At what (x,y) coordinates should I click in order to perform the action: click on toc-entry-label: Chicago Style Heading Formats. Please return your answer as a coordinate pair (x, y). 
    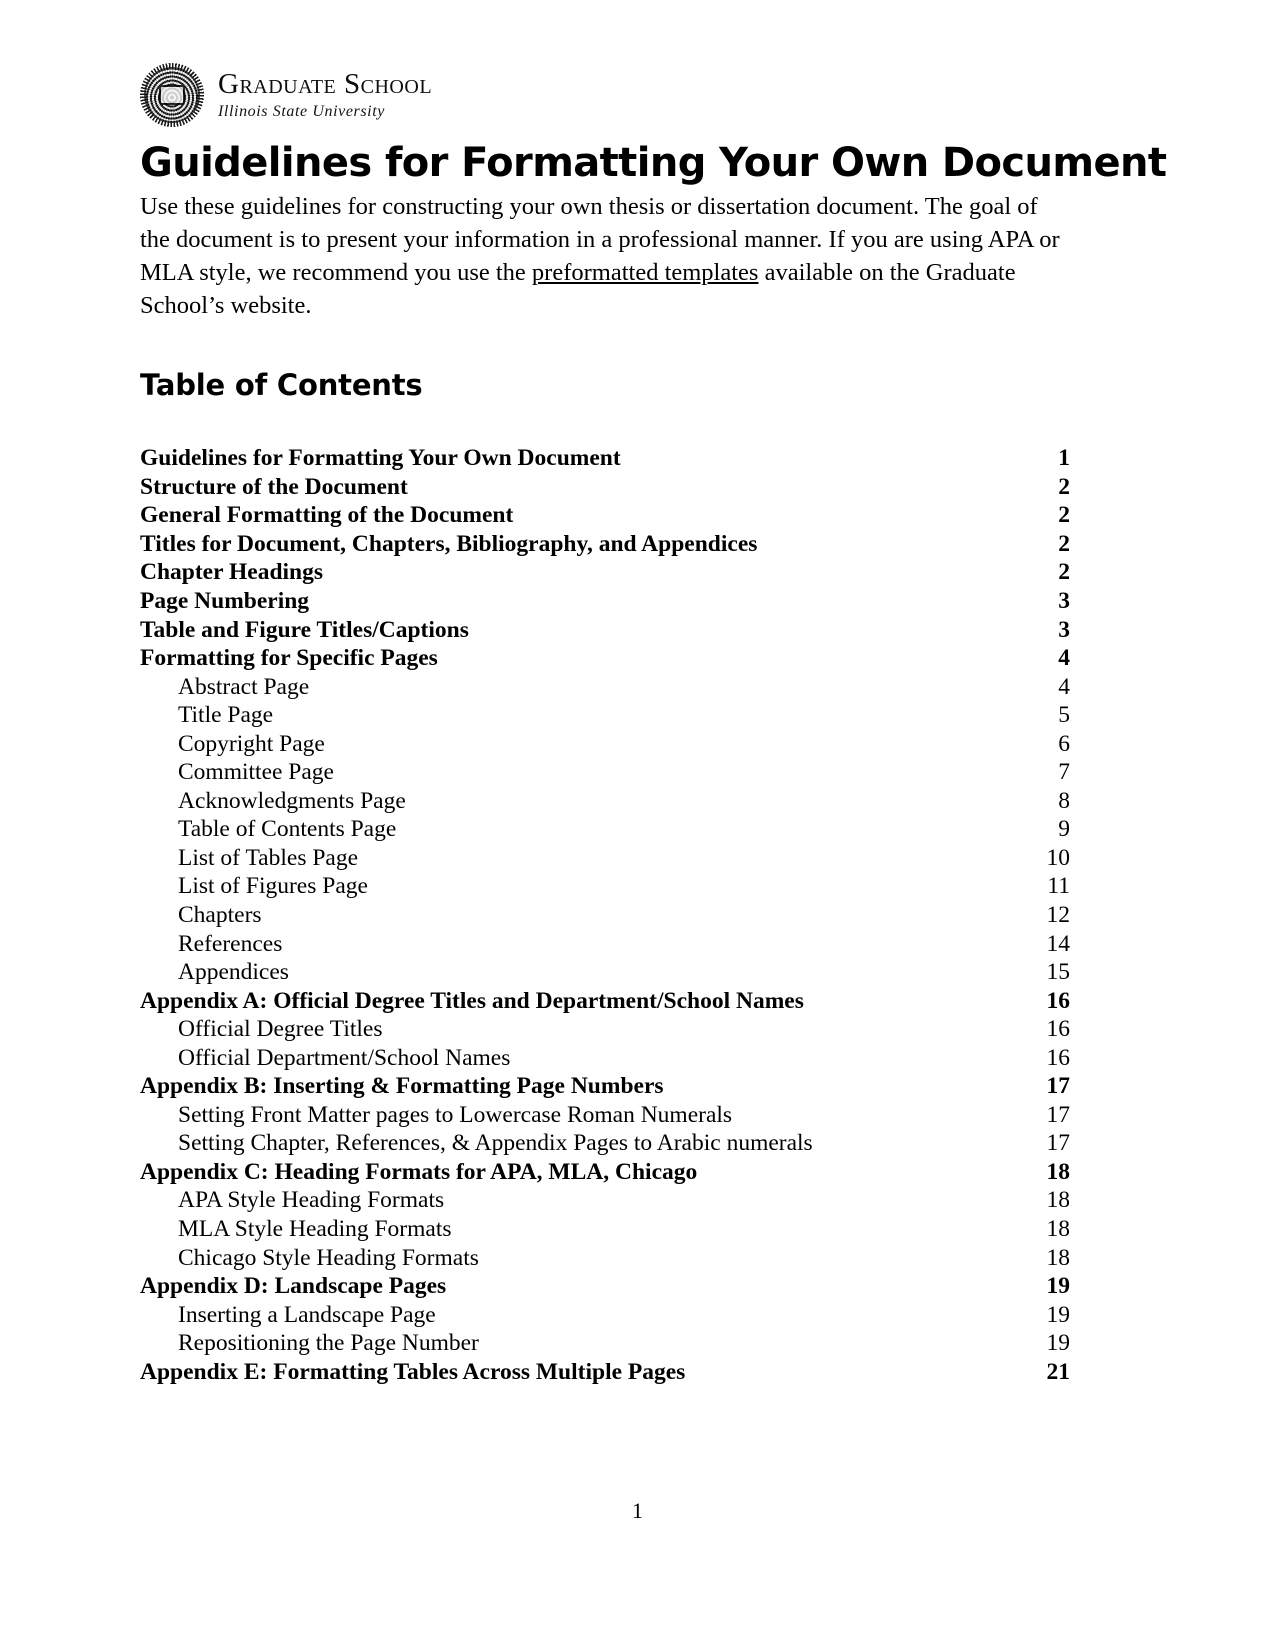
    Looking at the image, I should click on (328, 1257).